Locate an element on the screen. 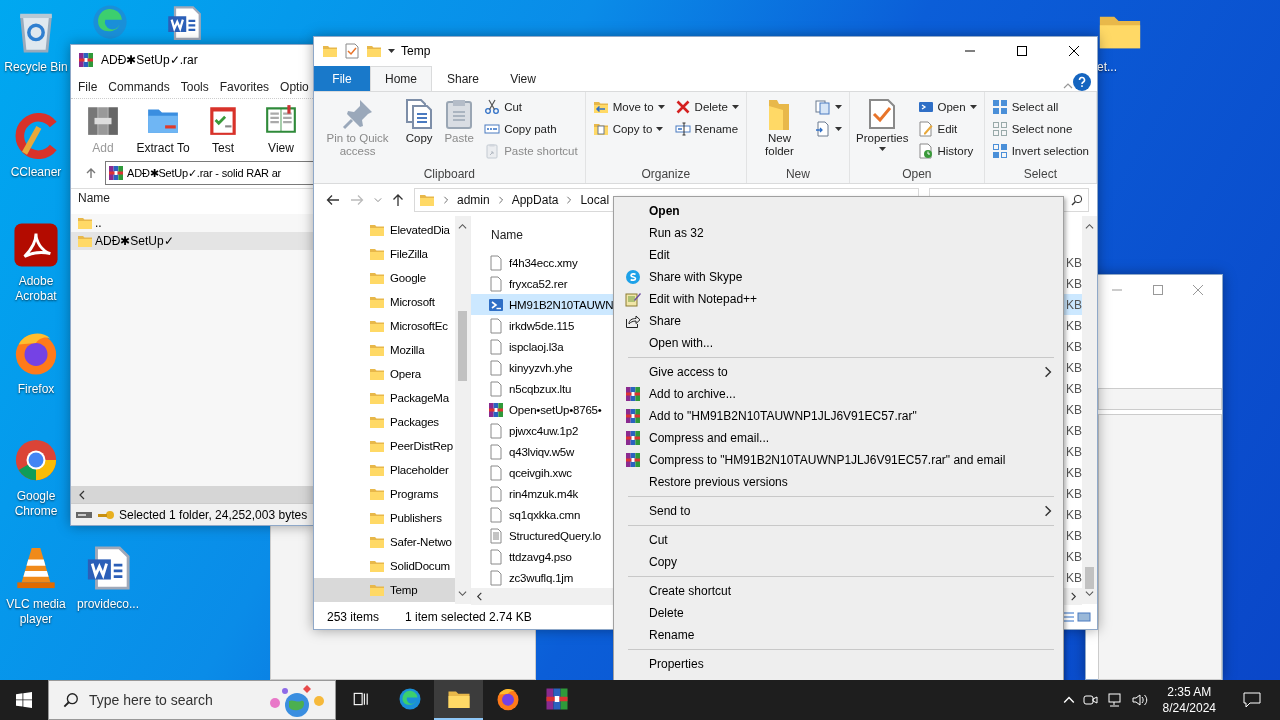 This screenshot has width=1280, height=720. status-text: 253 items is located at coordinates (353, 616).